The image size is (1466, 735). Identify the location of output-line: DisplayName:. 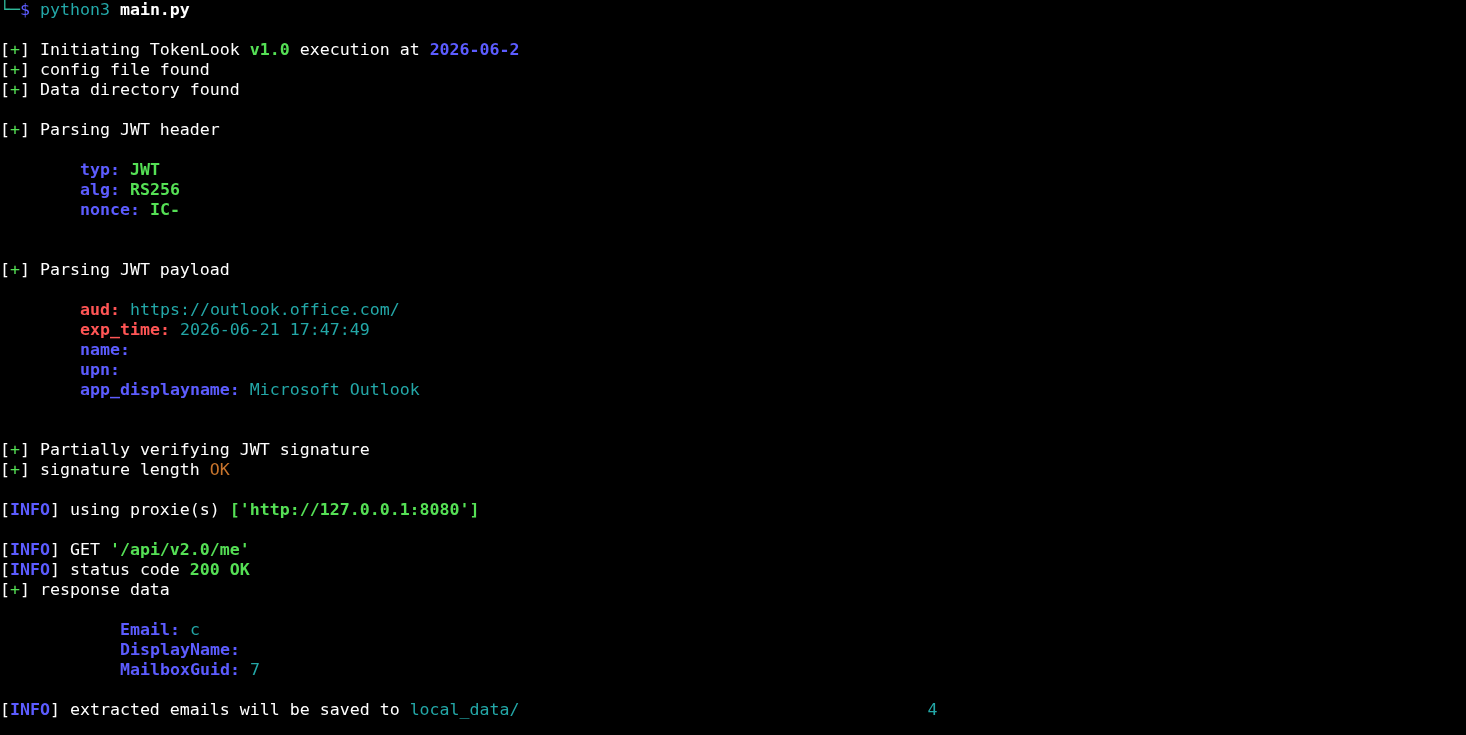
(179, 650).